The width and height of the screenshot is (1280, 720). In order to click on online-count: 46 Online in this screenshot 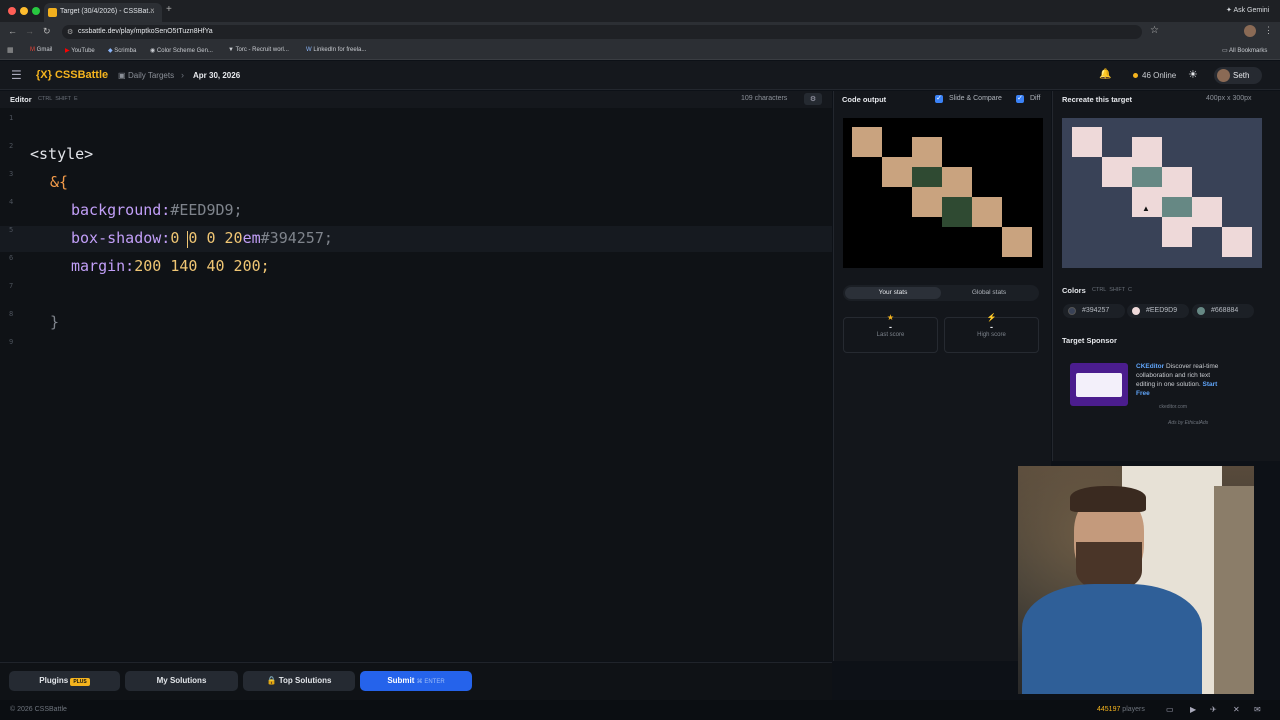, I will do `click(1159, 75)`.